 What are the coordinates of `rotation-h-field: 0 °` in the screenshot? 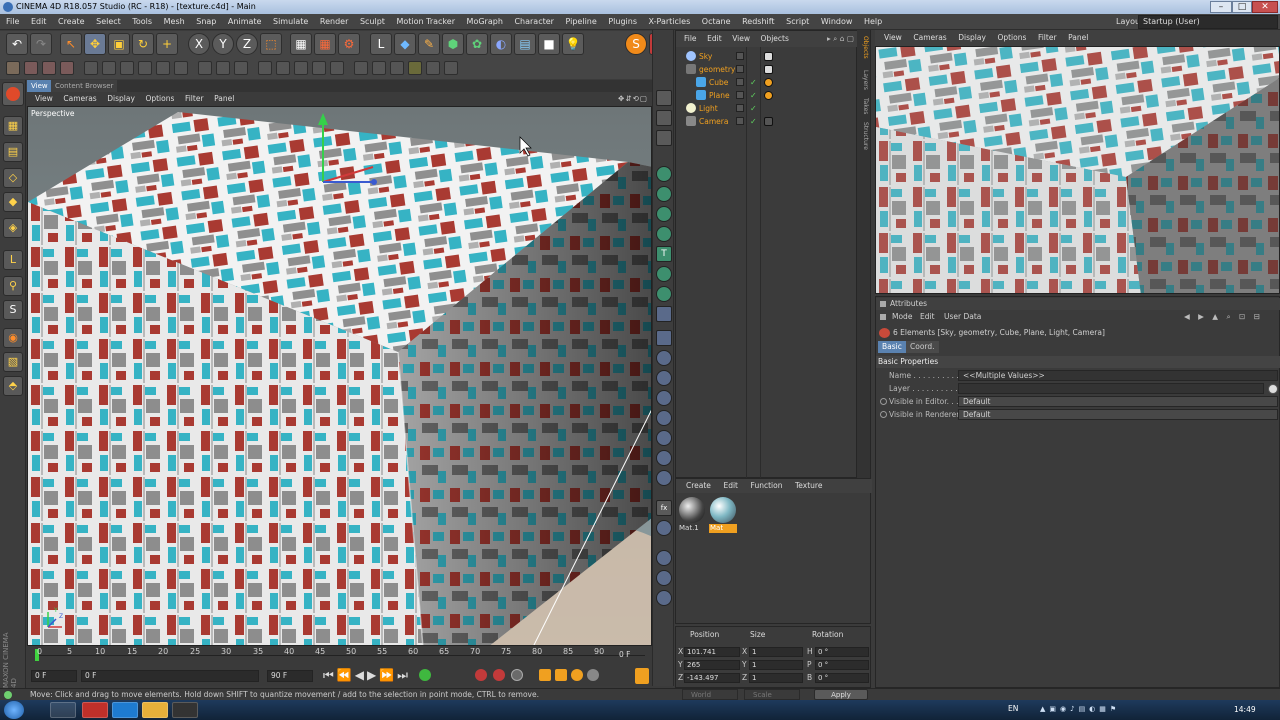 It's located at (842, 652).